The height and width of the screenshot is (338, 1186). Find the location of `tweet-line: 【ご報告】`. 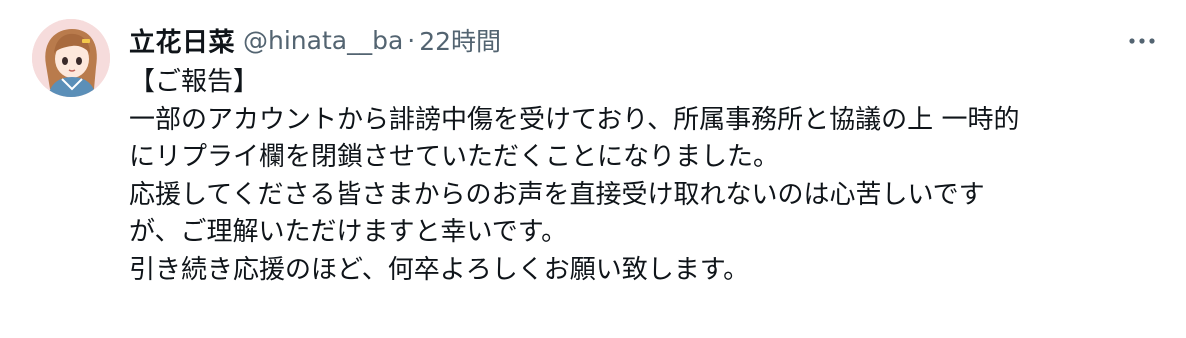

tweet-line: 【ご報告】 is located at coordinates (194, 82).